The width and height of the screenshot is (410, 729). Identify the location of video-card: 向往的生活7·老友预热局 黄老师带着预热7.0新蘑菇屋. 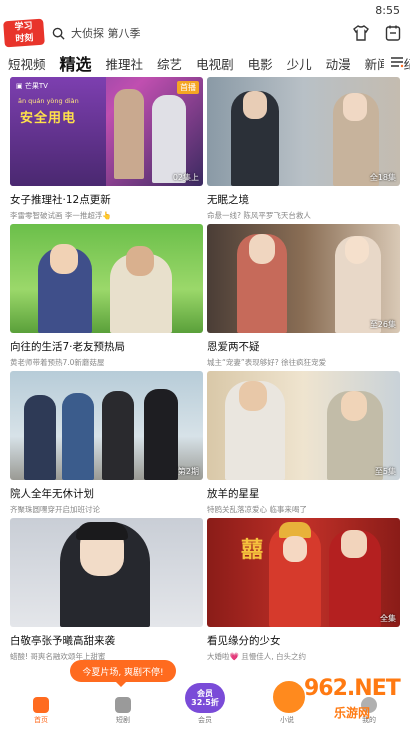
(106, 296).